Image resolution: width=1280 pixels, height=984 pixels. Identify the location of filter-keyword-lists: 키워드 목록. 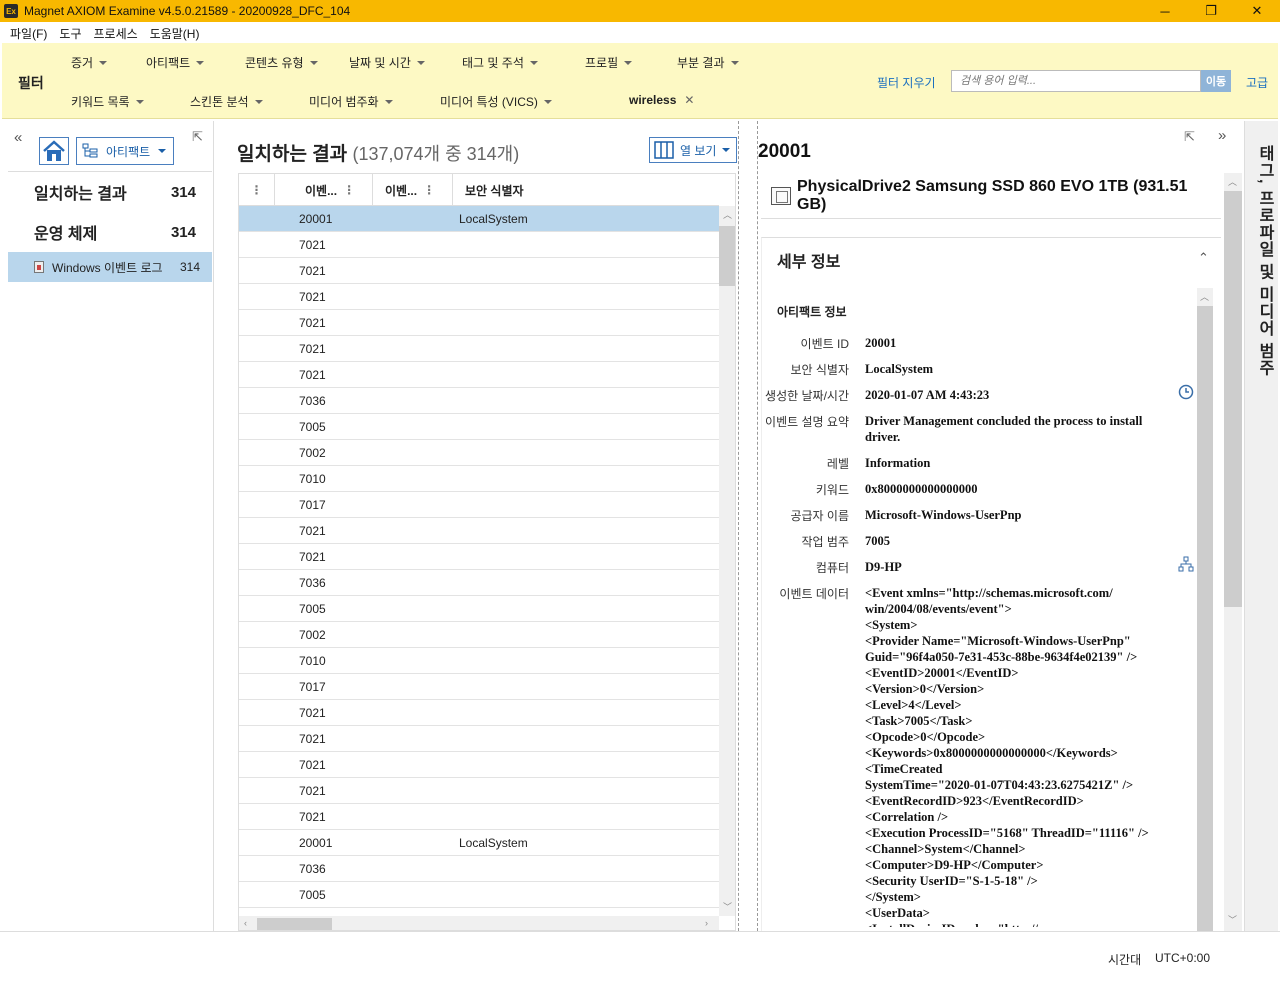
(107, 101).